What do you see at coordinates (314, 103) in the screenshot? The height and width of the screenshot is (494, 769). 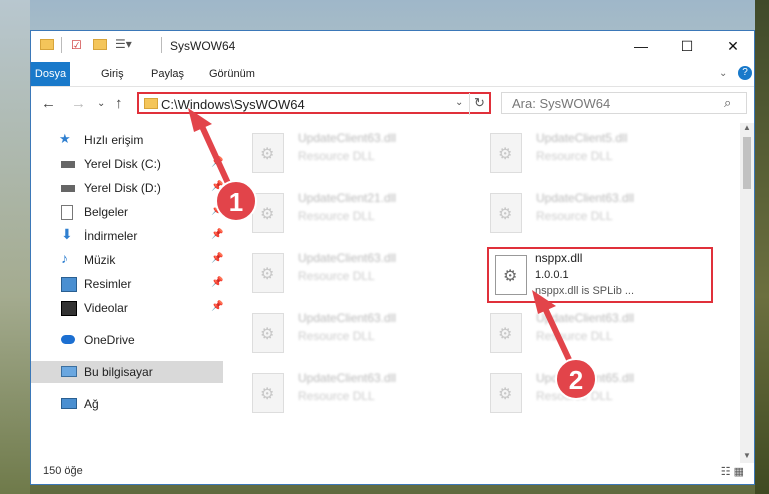 I see `address-bar: C:\Windows\SysWOW64 ⌄ ↻` at bounding box center [314, 103].